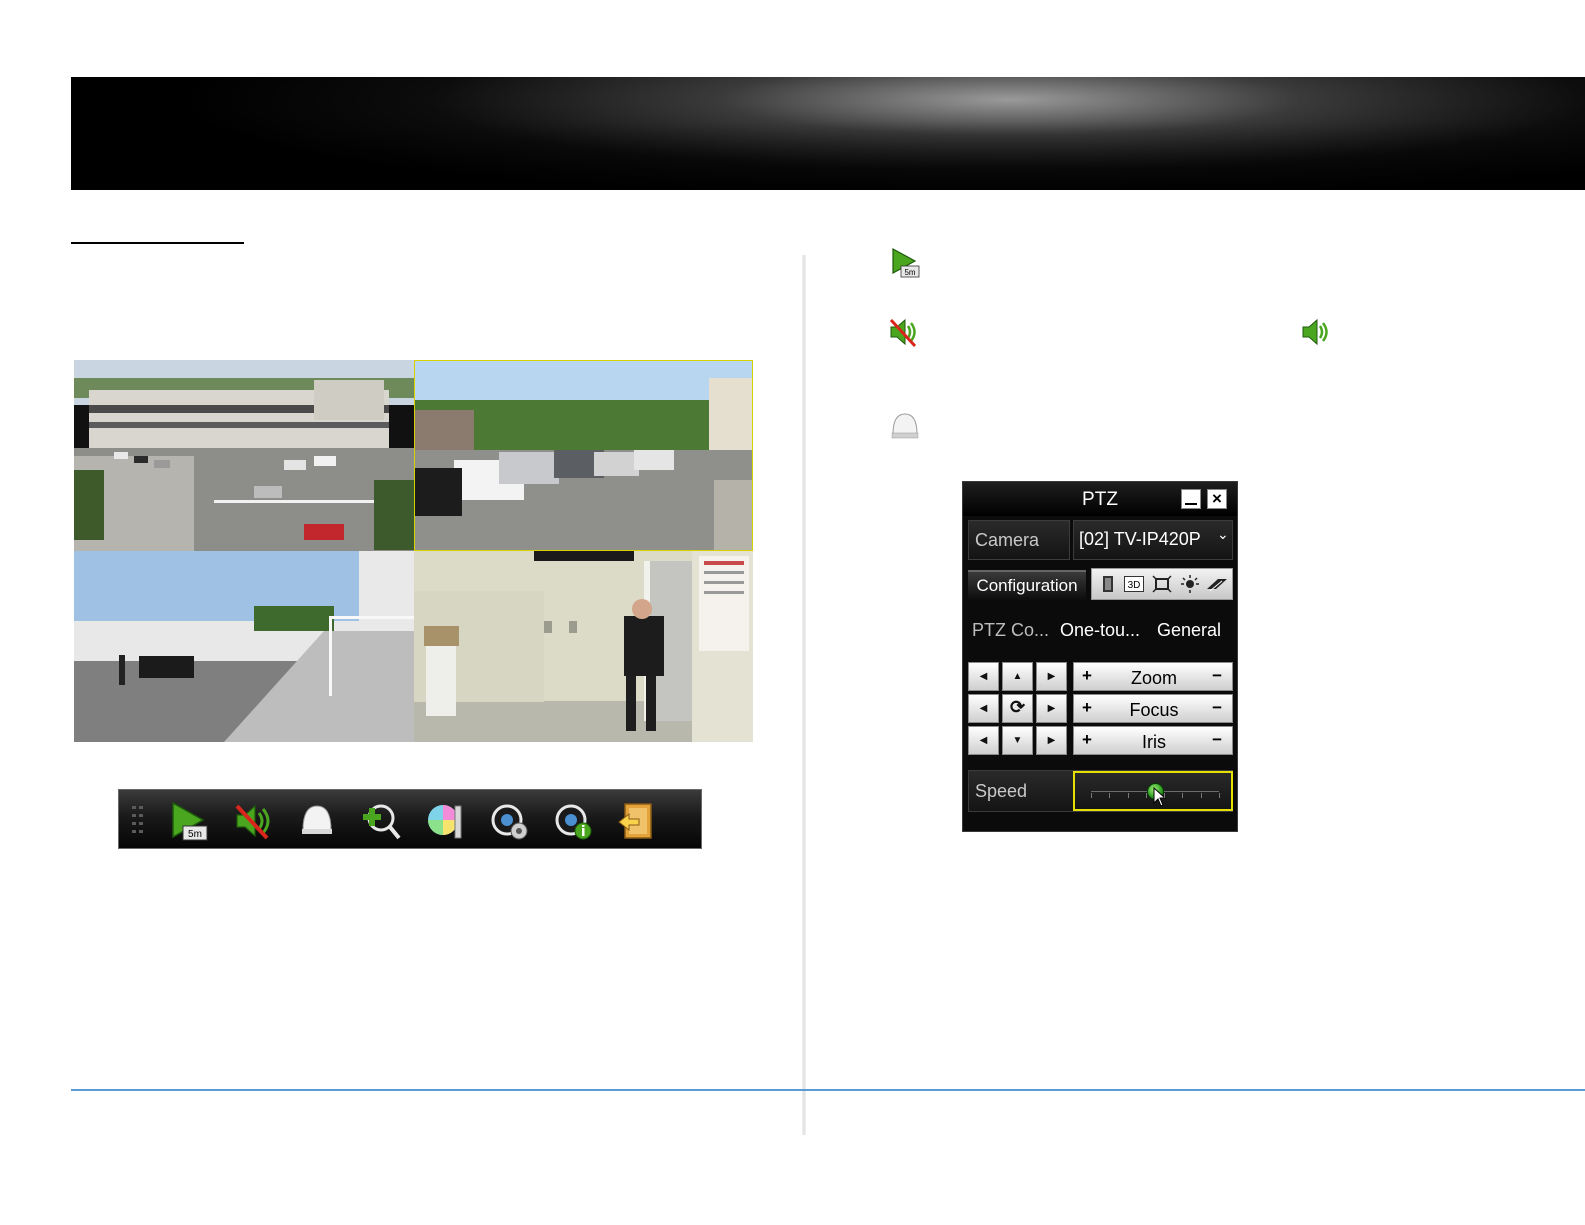 This screenshot has width=1585, height=1225. I want to click on mute-legend-icon, so click(903, 332).